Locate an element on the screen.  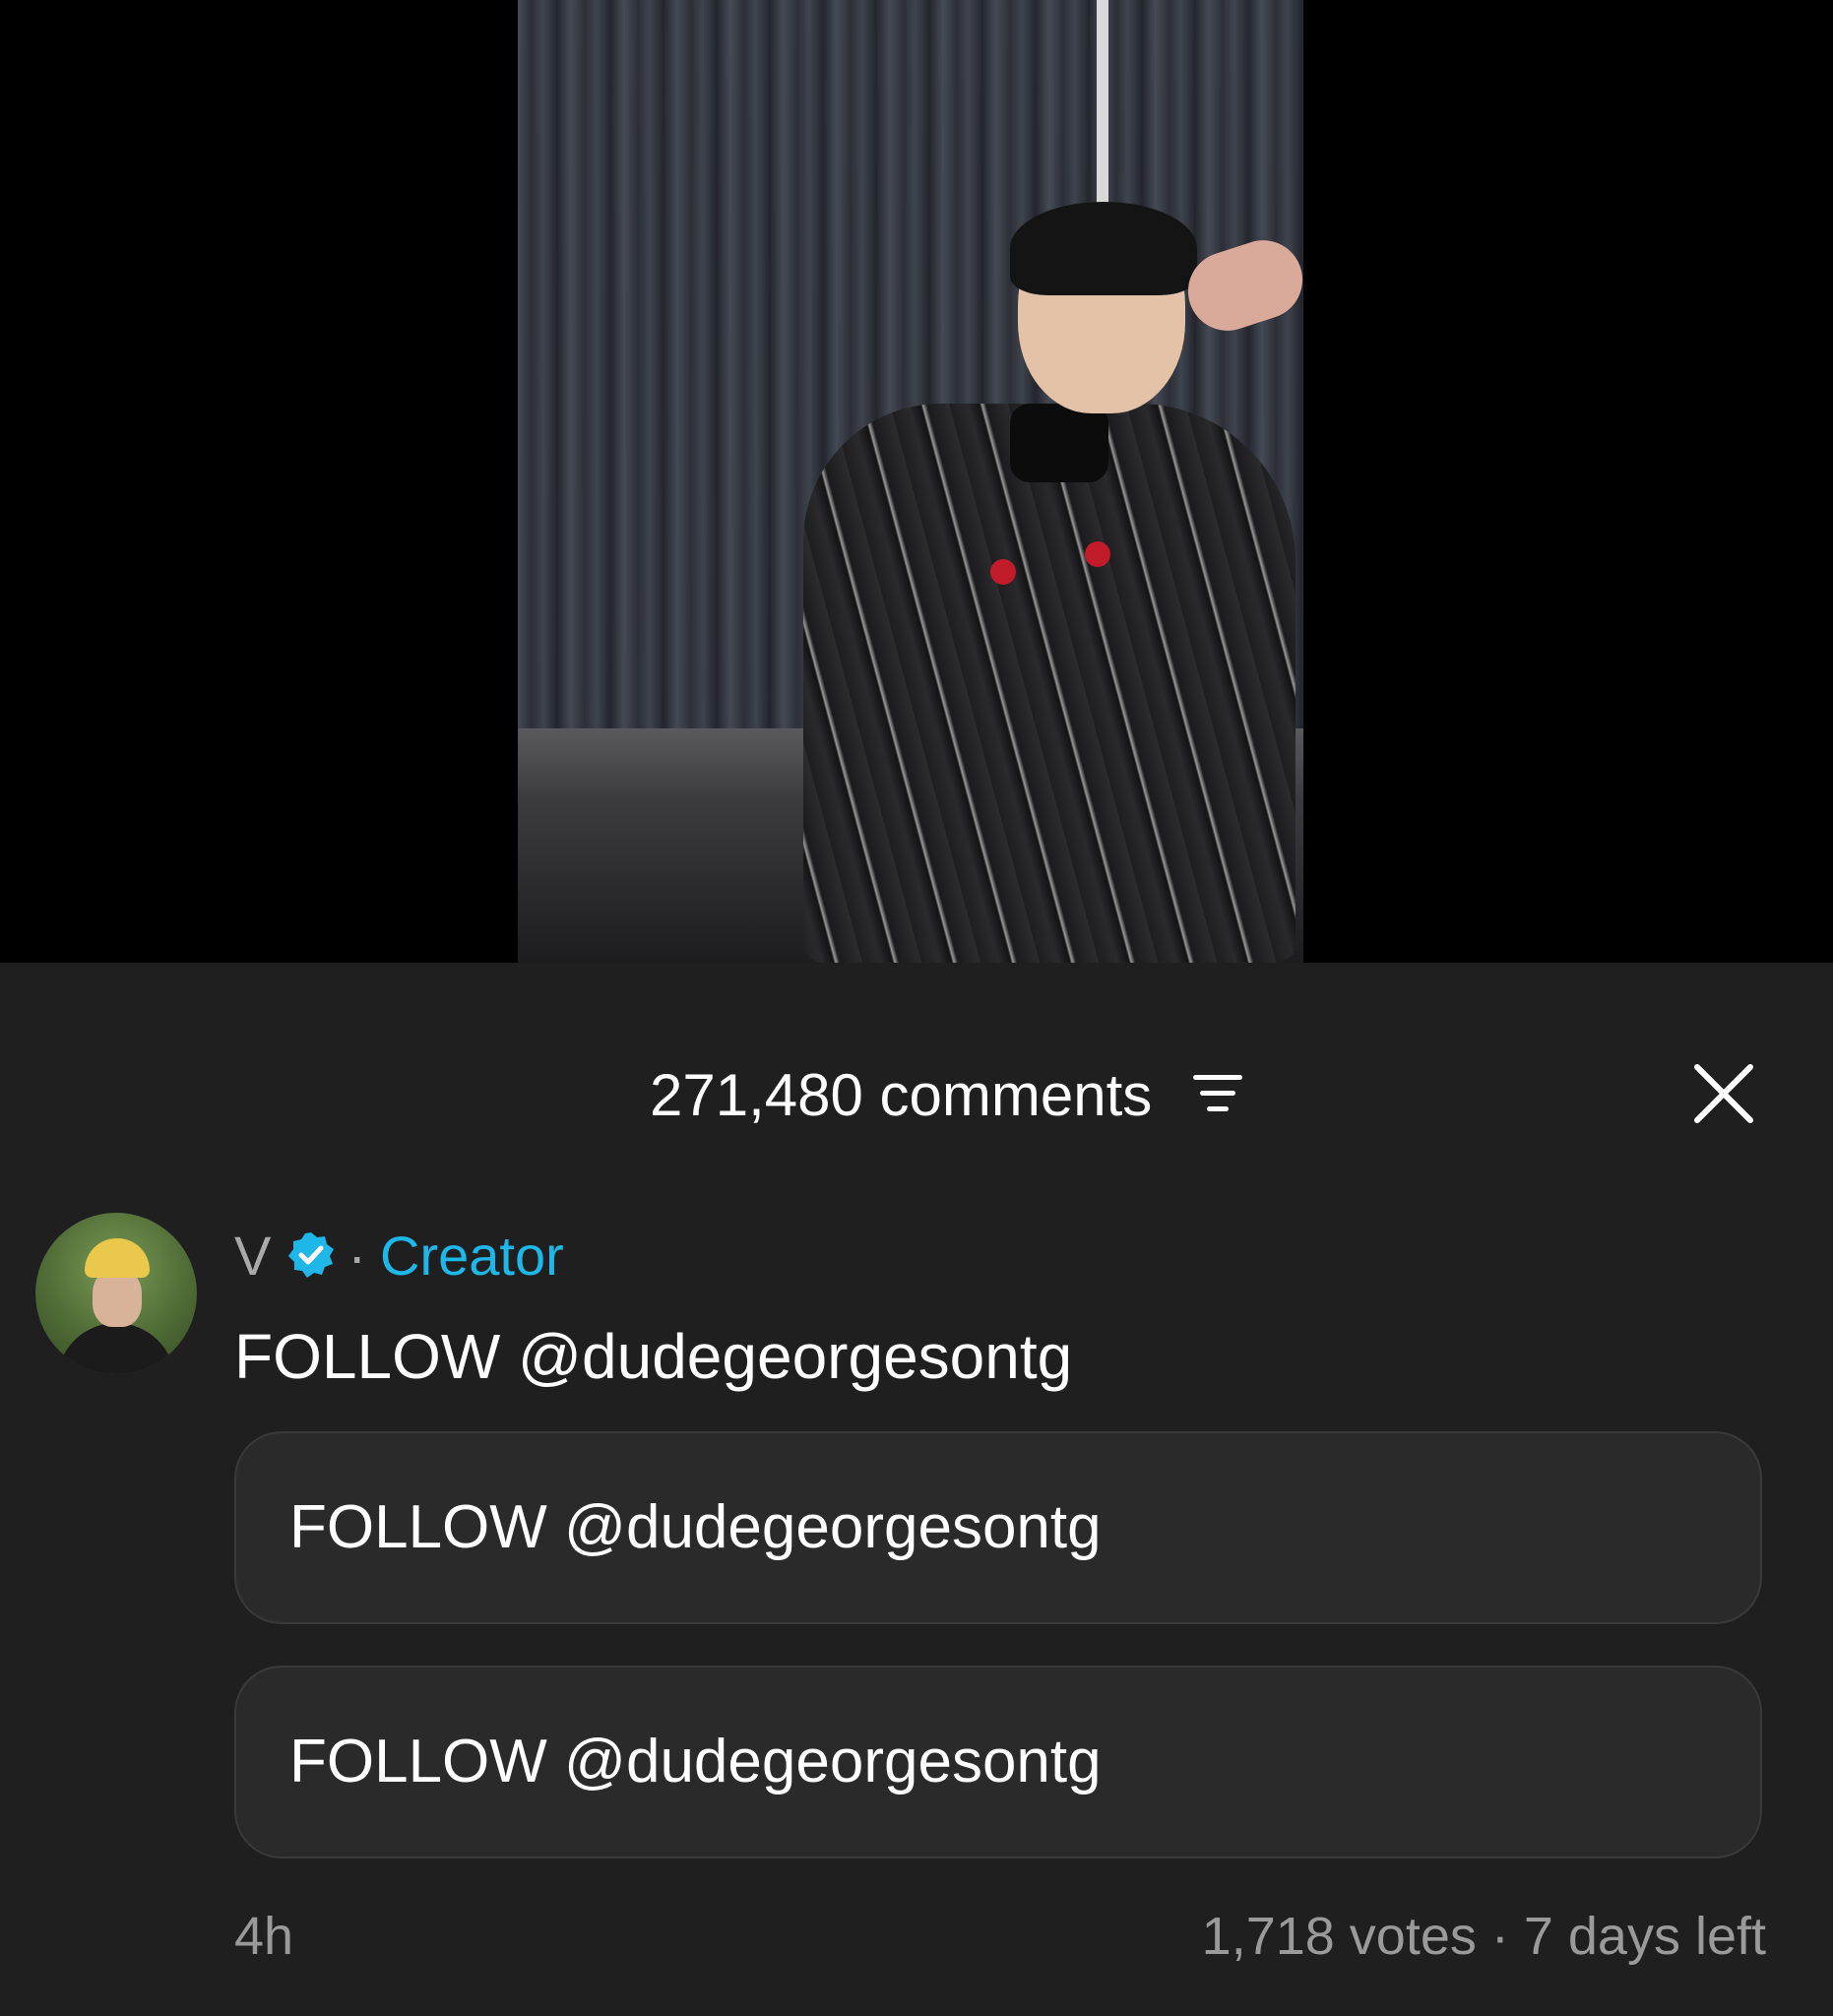
avatar-face is located at coordinates (117, 1298).